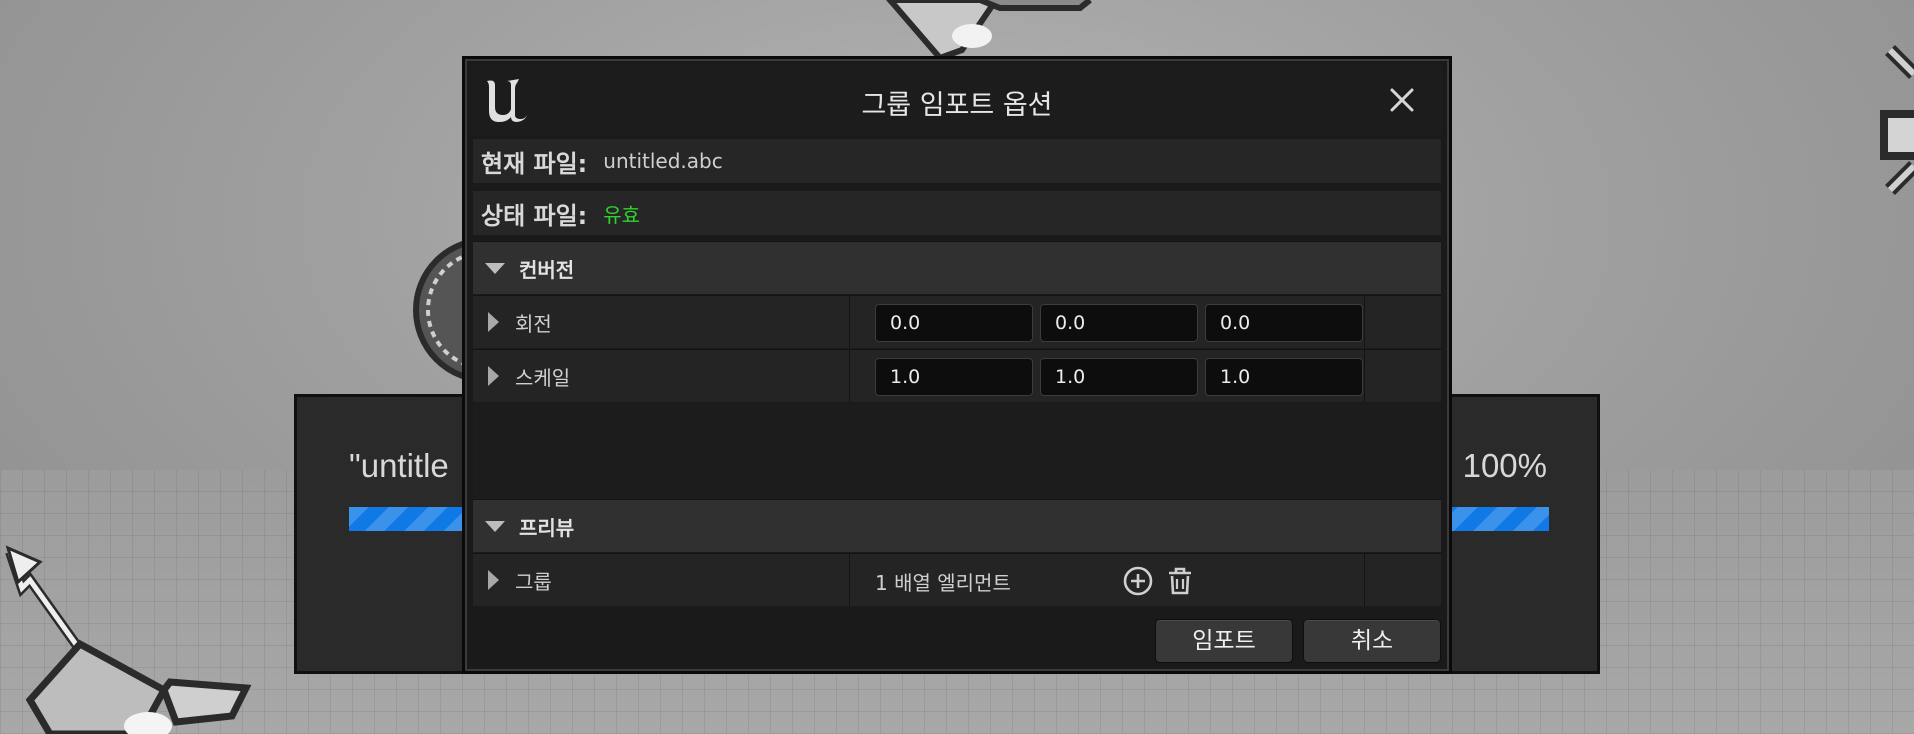  I want to click on add-circle-icon, so click(1138, 581).